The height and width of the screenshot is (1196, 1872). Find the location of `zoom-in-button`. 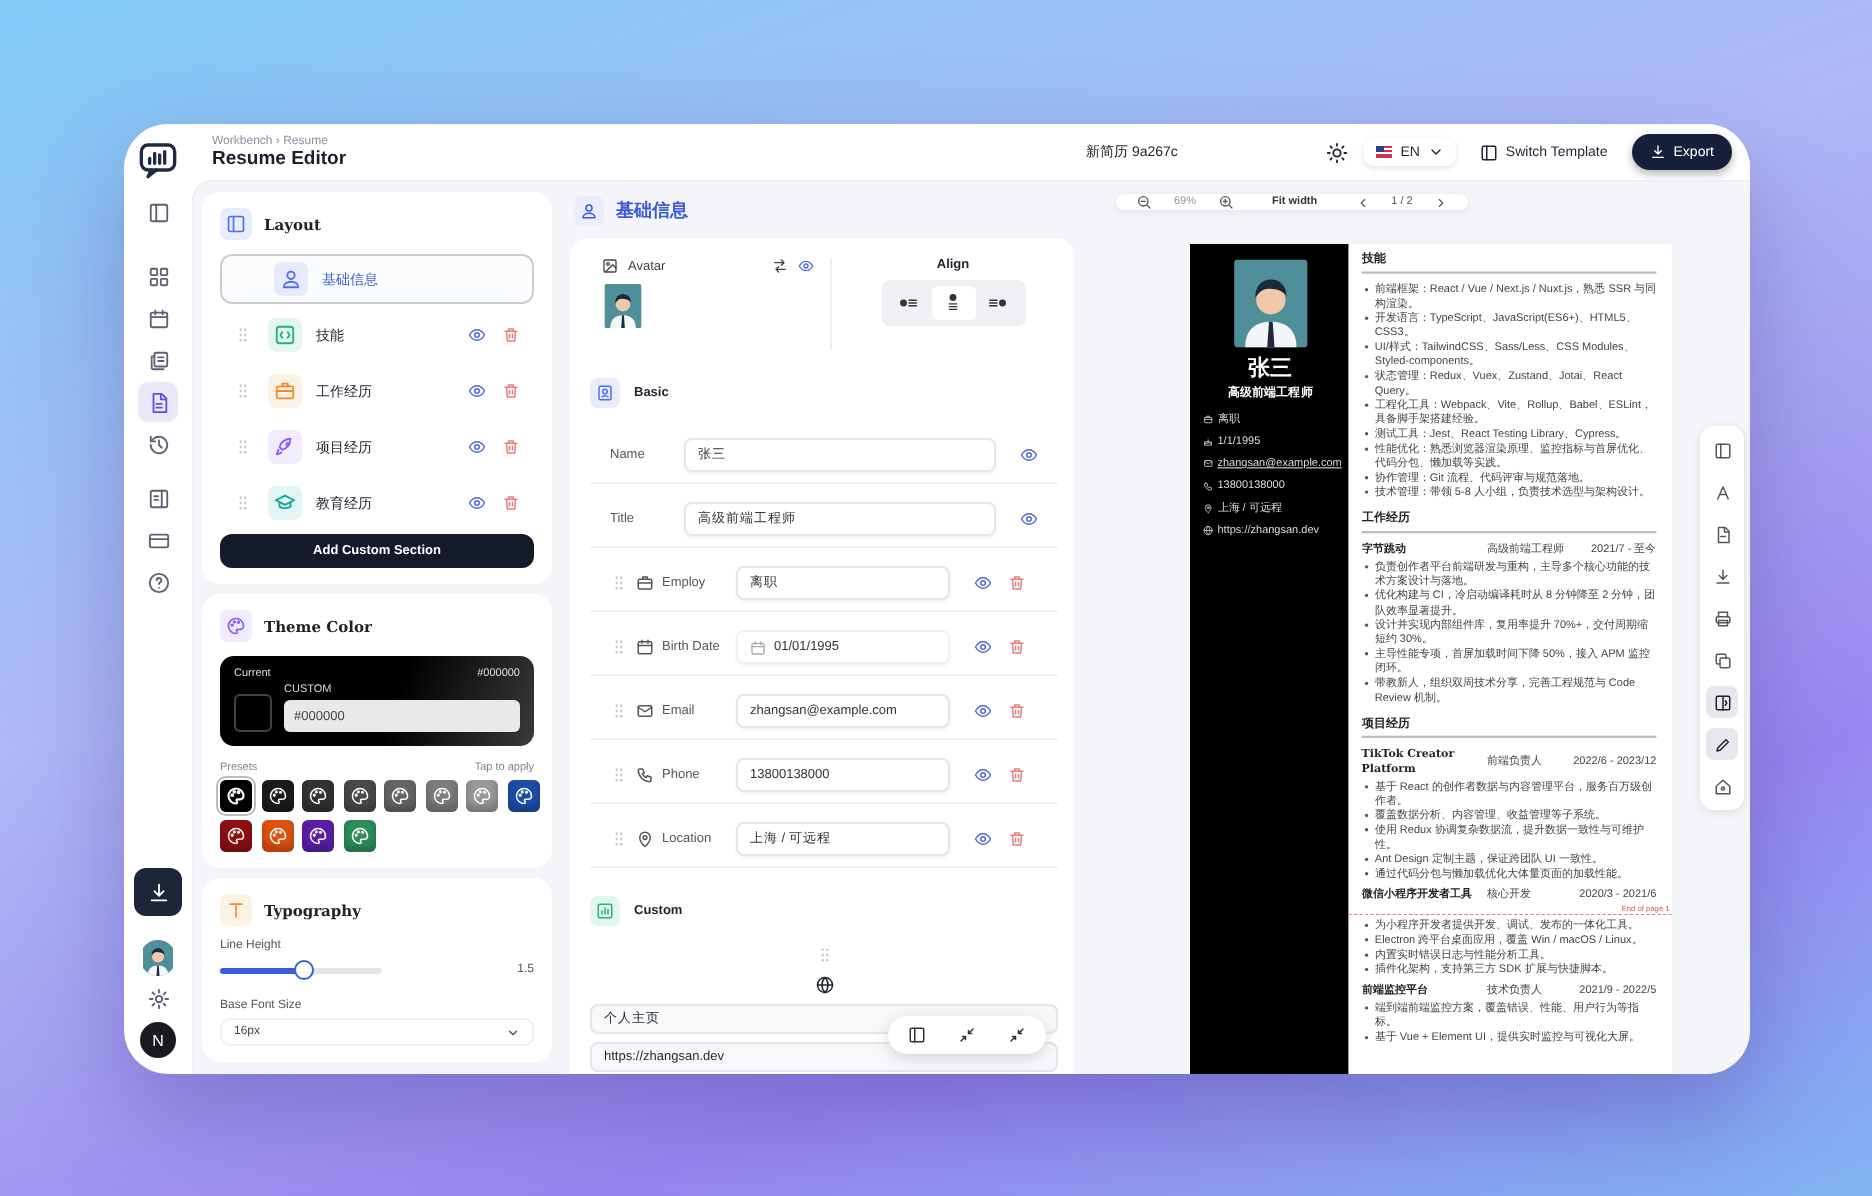

zoom-in-button is located at coordinates (1226, 202).